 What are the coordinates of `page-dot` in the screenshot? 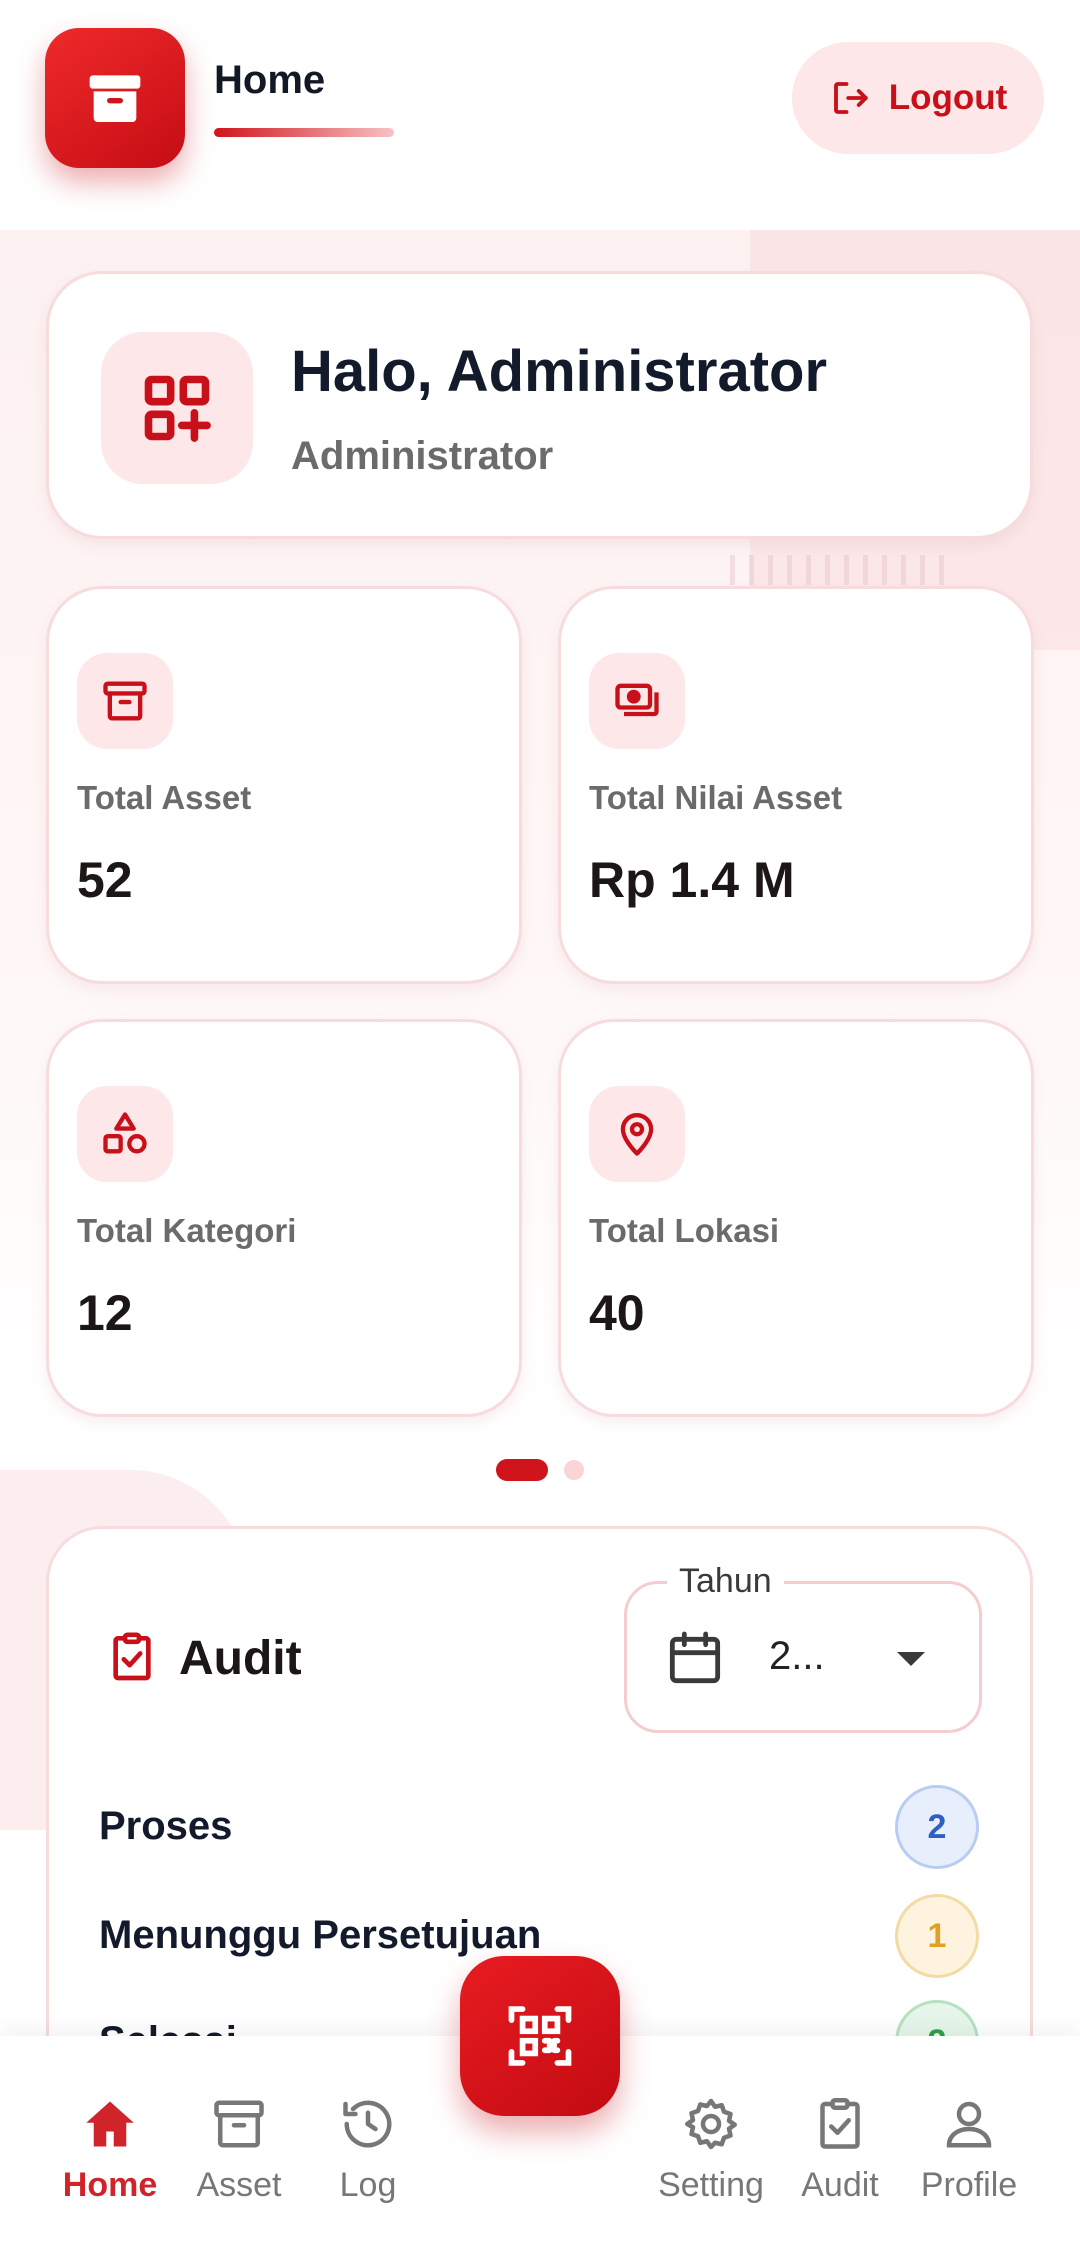 It's located at (574, 1470).